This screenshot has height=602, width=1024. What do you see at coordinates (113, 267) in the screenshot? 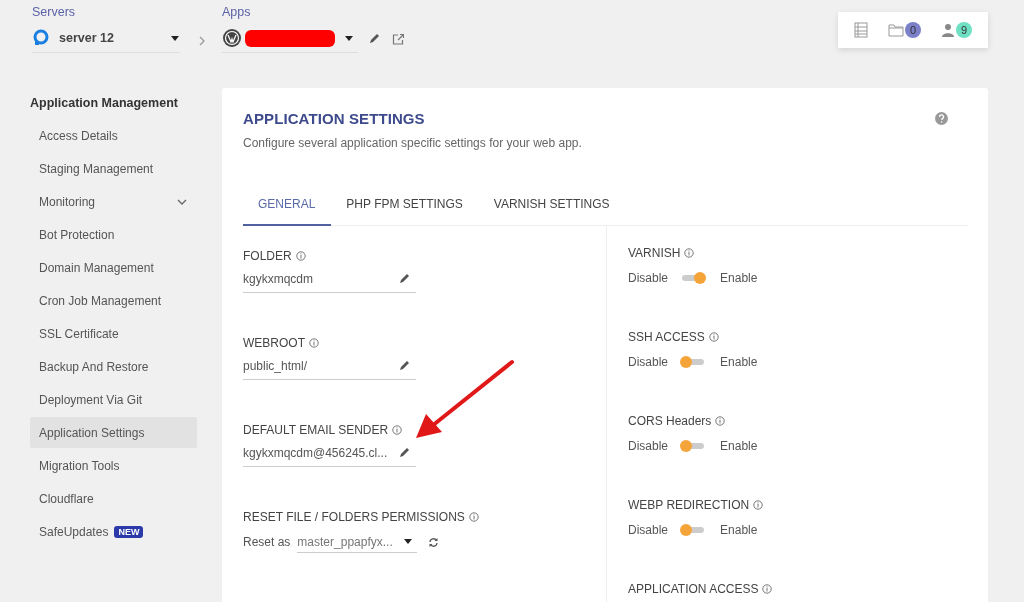
I see `sidebar-item: Domain Management` at bounding box center [113, 267].